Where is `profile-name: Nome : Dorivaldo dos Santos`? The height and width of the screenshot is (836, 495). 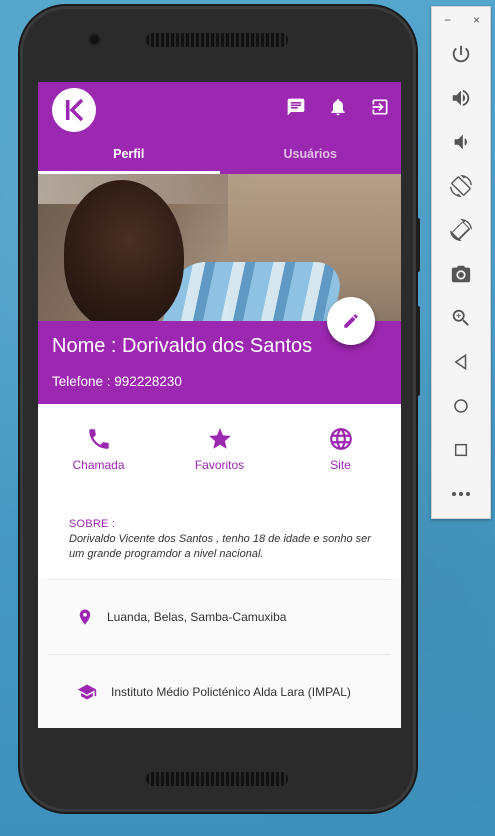 profile-name: Nome : Dorivaldo dos Santos is located at coordinates (182, 346).